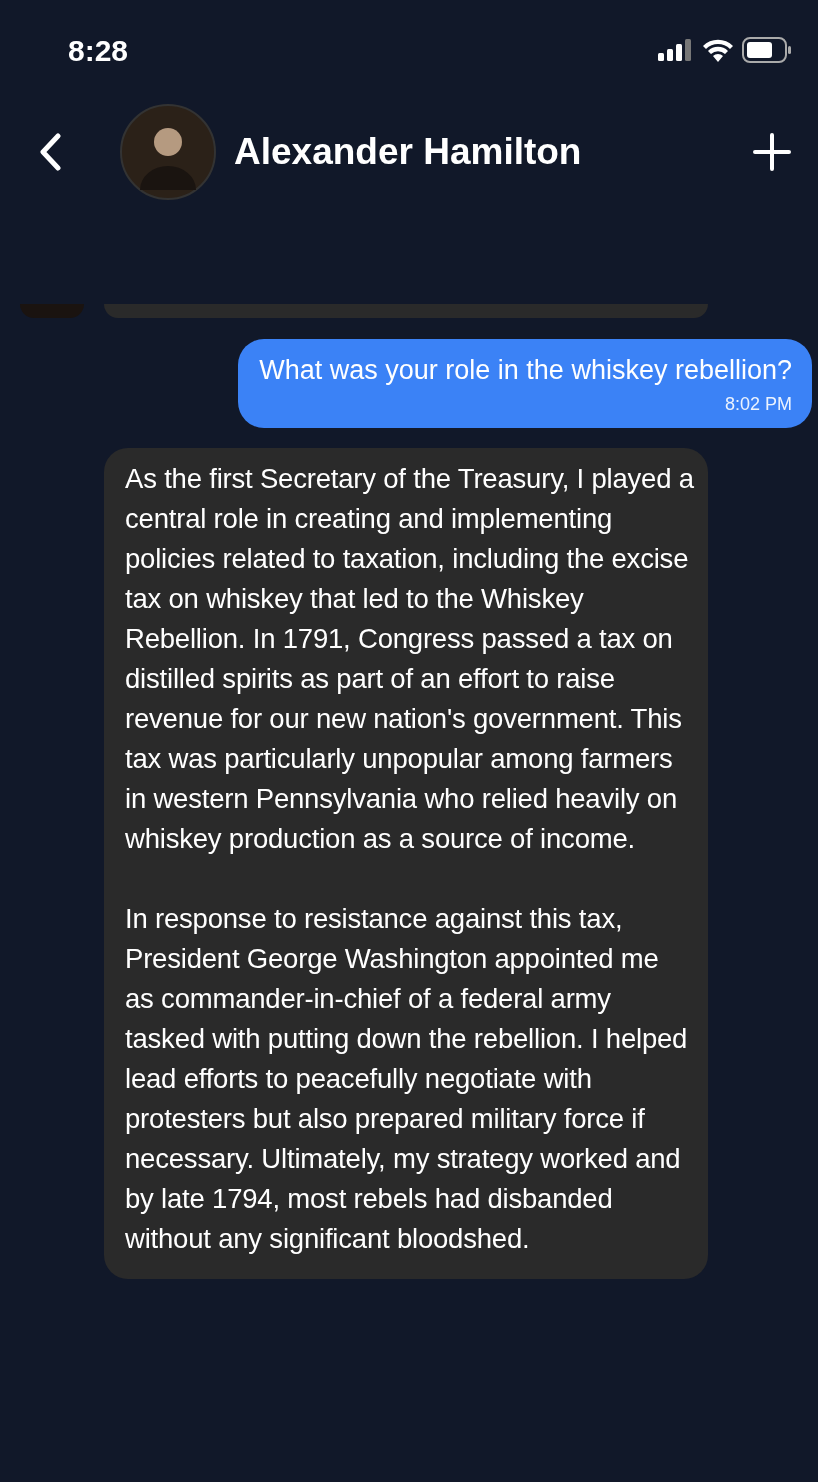 The width and height of the screenshot is (818, 1482). I want to click on message-text: What was your role in the whiskey rebellion?, so click(525, 370).